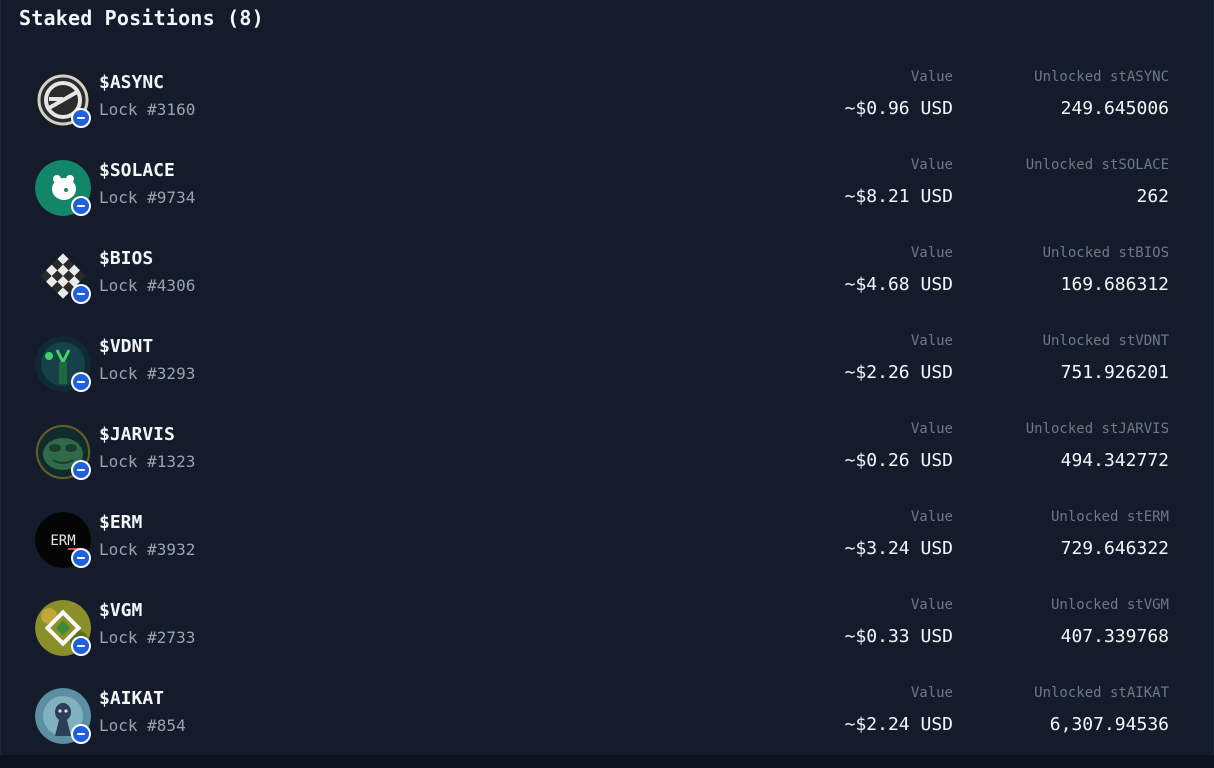 Image resolution: width=1214 pixels, height=768 pixels. Describe the element at coordinates (1109, 517) in the screenshot. I see `unlocked-label: Unlocked stERM` at that location.